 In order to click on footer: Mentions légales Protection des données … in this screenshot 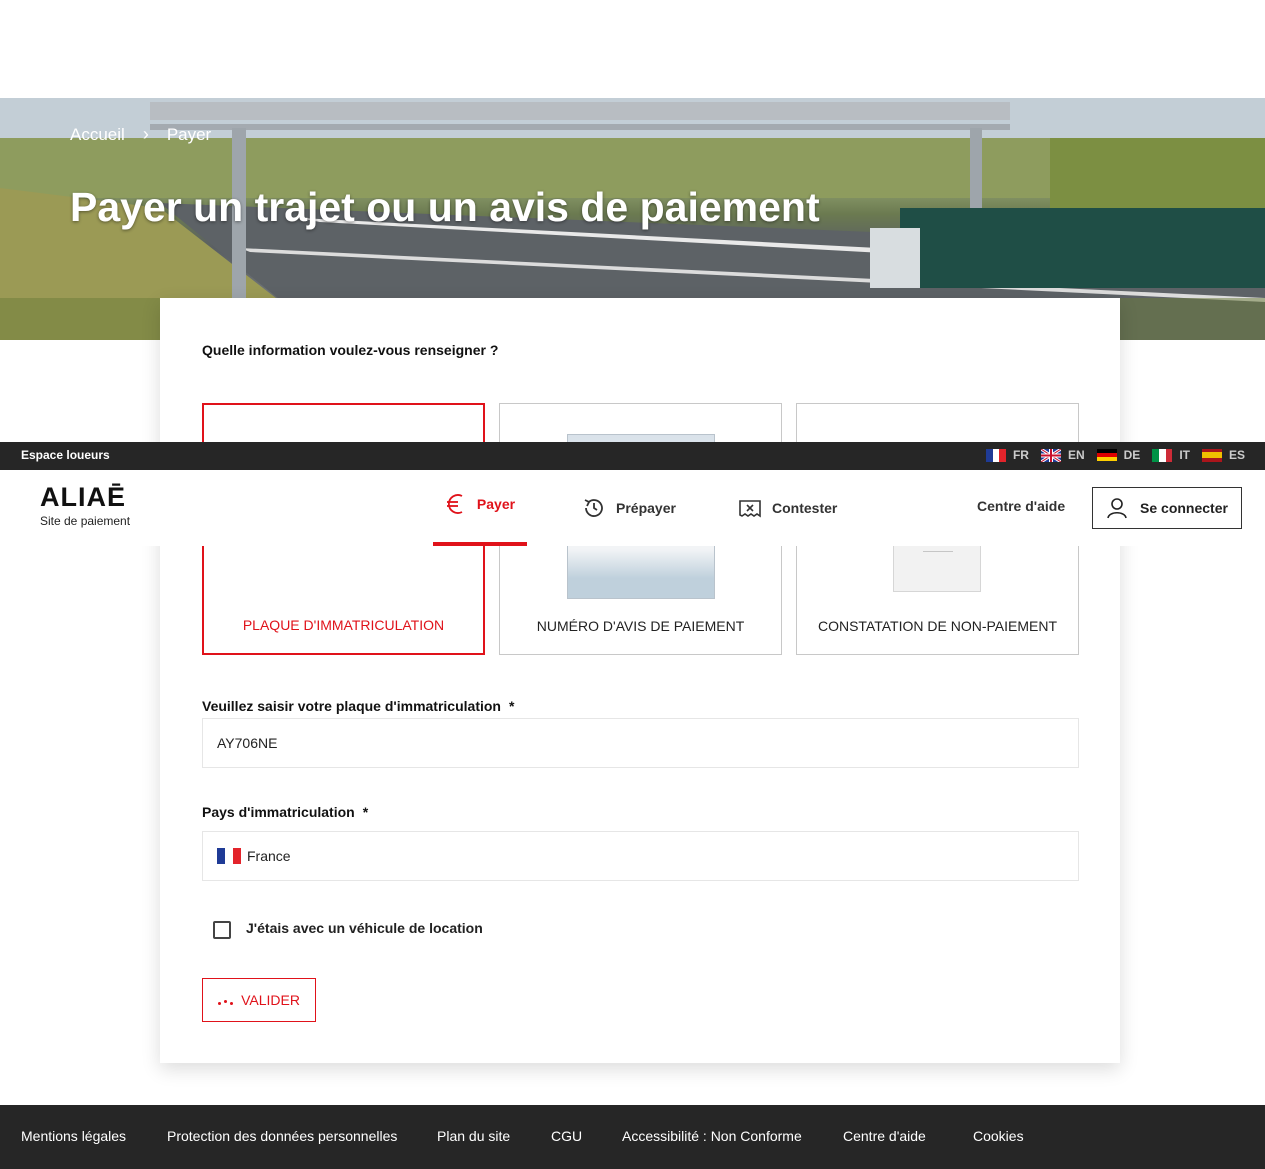, I will do `click(632, 1137)`.